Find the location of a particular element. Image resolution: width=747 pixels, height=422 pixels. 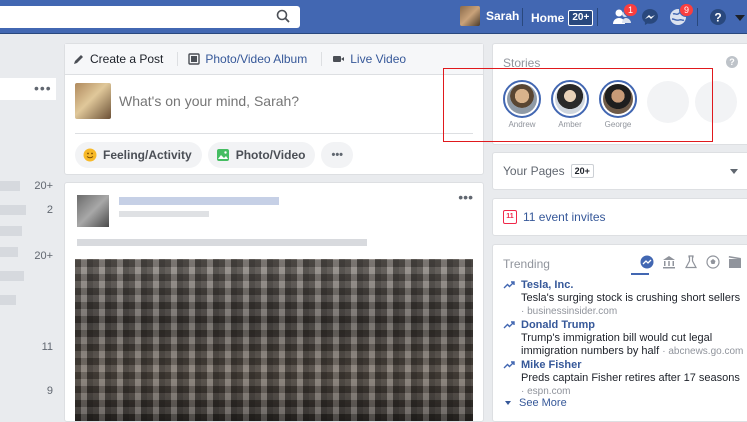

post-author-placeholder is located at coordinates (199, 201).